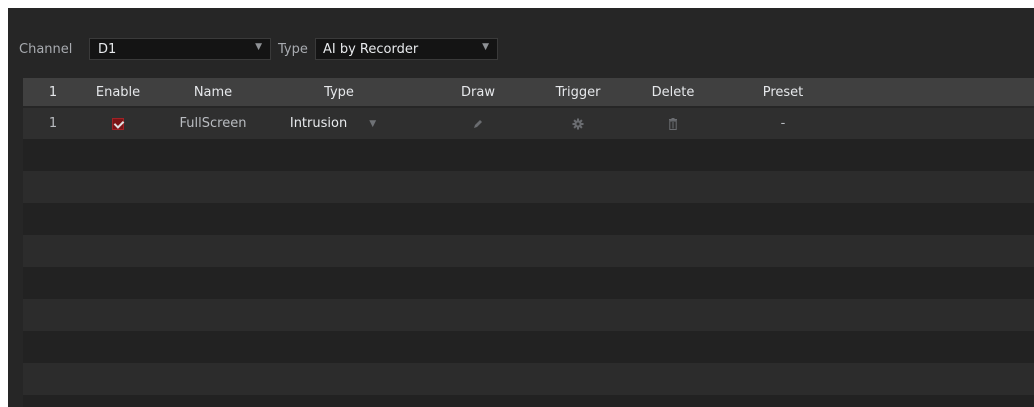 The image size is (1034, 407). Describe the element at coordinates (783, 92) in the screenshot. I see `column-header-preset: Preset` at that location.